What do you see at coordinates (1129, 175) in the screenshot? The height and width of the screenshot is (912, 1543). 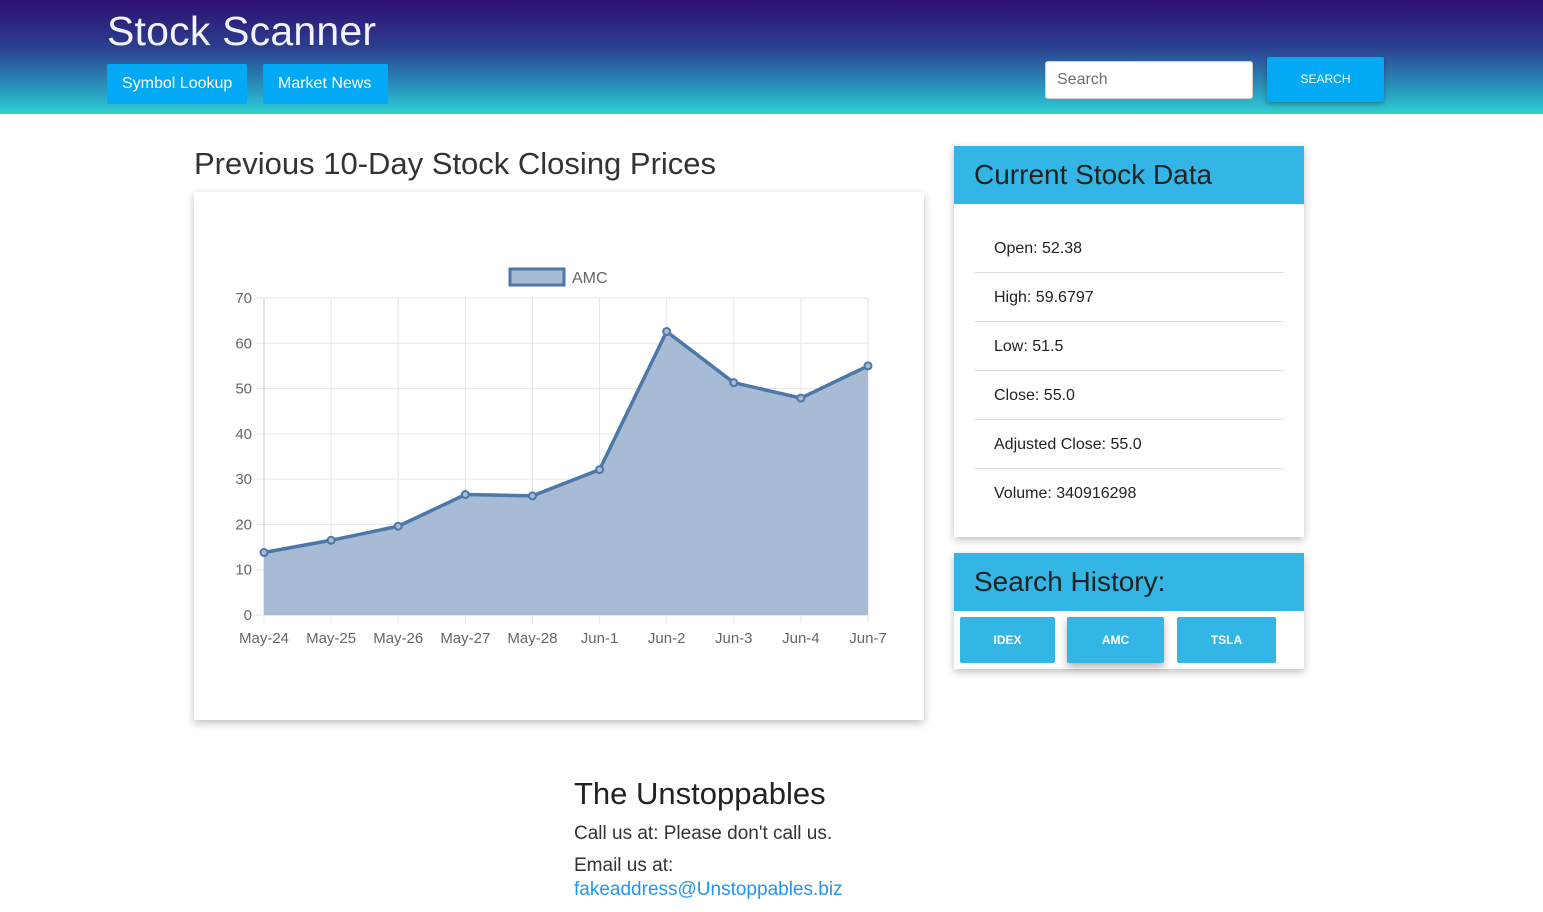 I see `current-stock-title: Current Stock Data` at bounding box center [1129, 175].